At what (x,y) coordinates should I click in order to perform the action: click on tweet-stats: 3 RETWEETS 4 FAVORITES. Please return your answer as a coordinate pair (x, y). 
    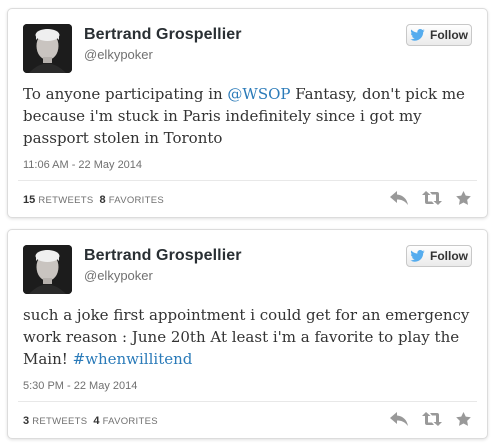
    Looking at the image, I should click on (90, 421).